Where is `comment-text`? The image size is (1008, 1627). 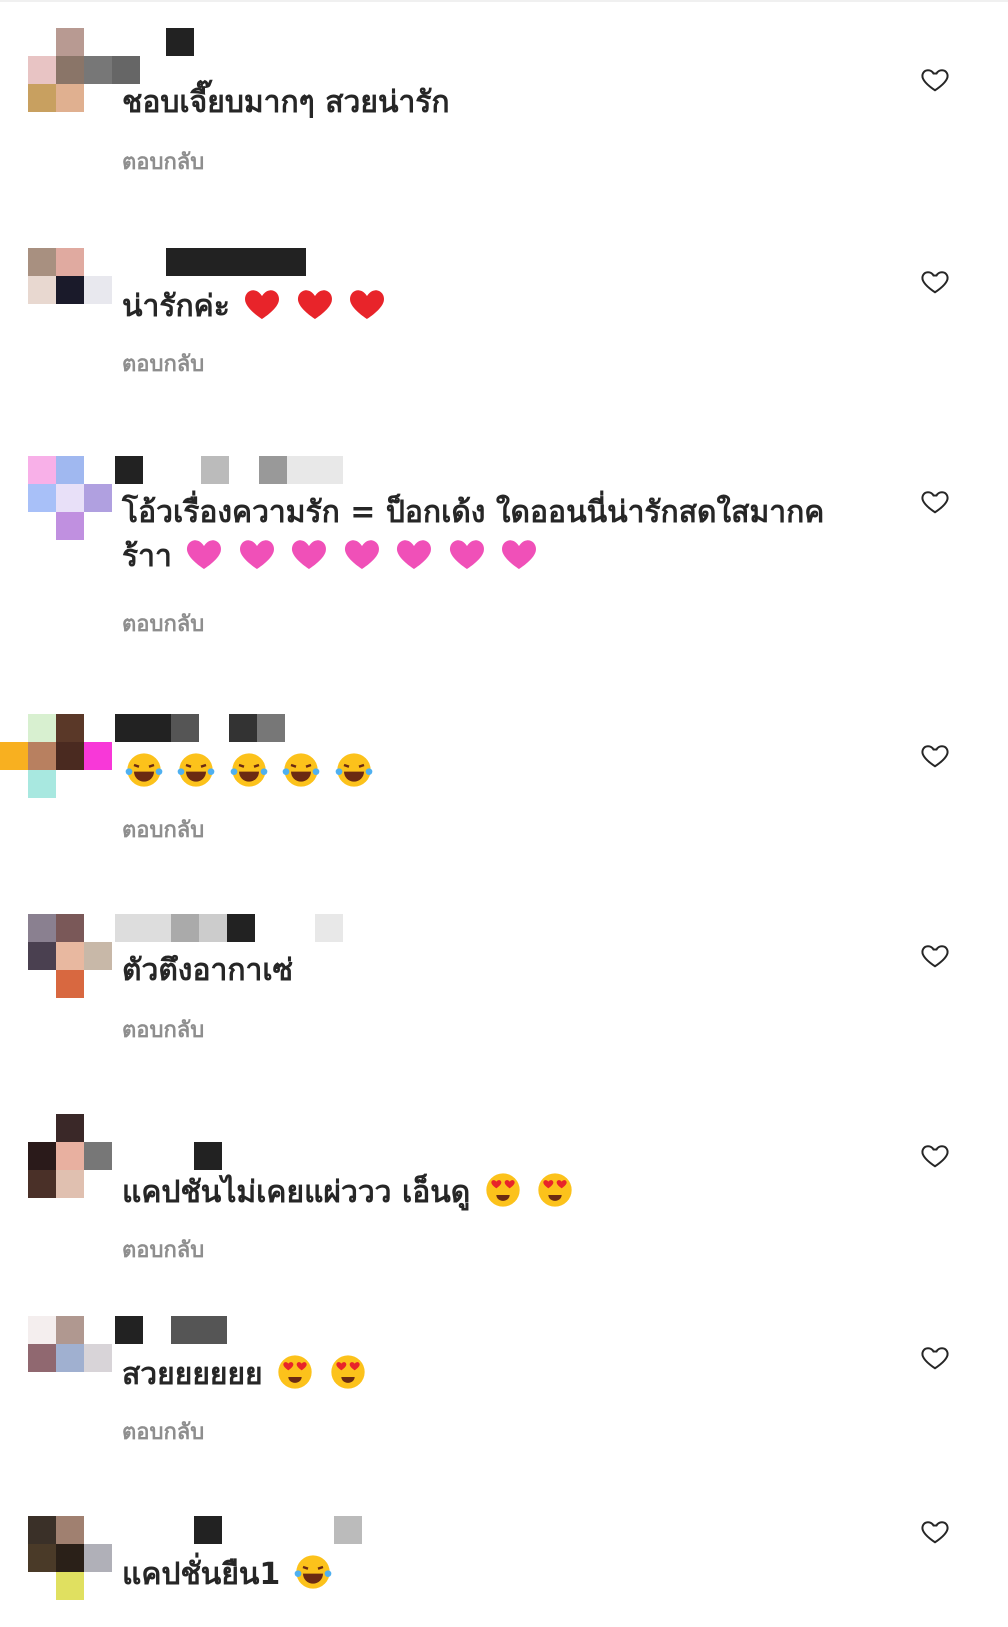
comment-text is located at coordinates (492, 776).